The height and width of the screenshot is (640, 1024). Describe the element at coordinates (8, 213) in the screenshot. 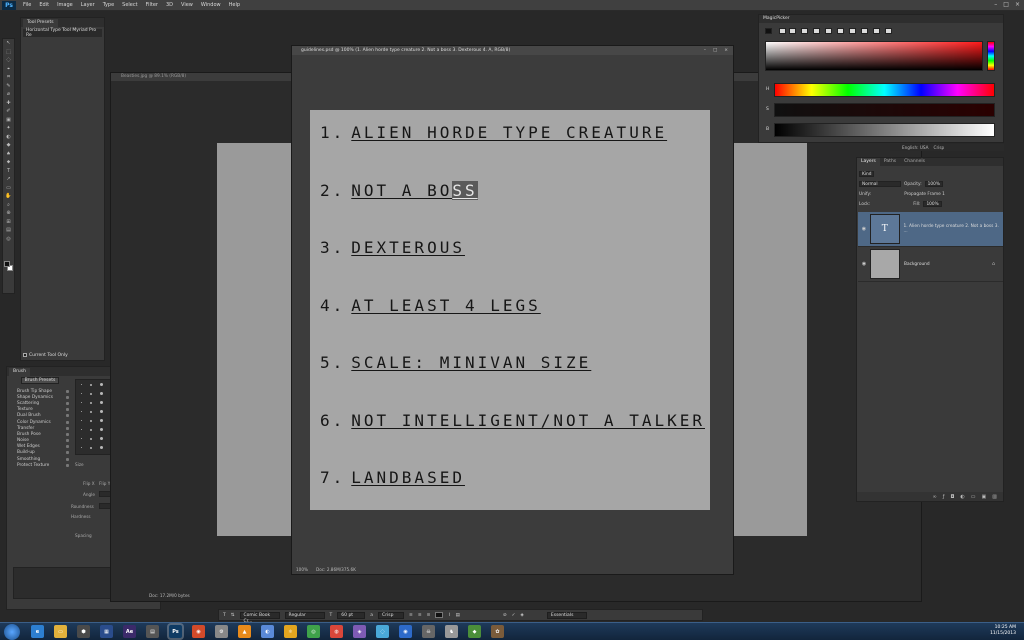

I see `tool-button: ⊕` at that location.